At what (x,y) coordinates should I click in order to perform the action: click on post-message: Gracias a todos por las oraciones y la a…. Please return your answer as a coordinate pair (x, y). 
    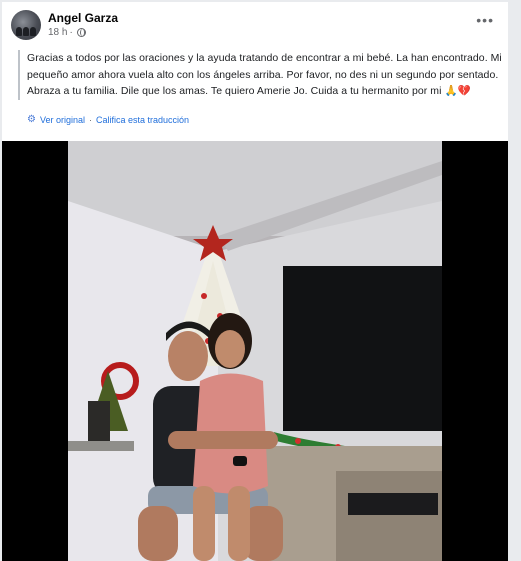
    Looking at the image, I should click on (262, 75).